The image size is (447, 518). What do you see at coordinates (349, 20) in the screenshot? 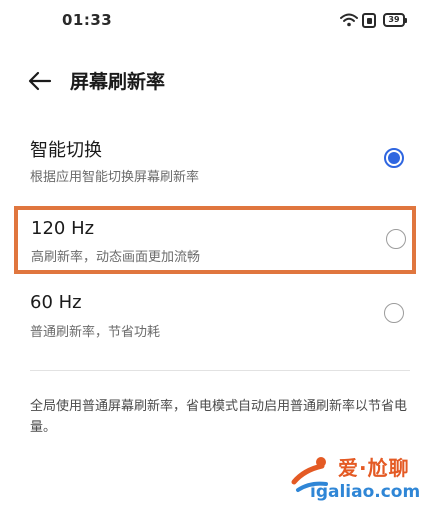
I see `wifi-icon` at bounding box center [349, 20].